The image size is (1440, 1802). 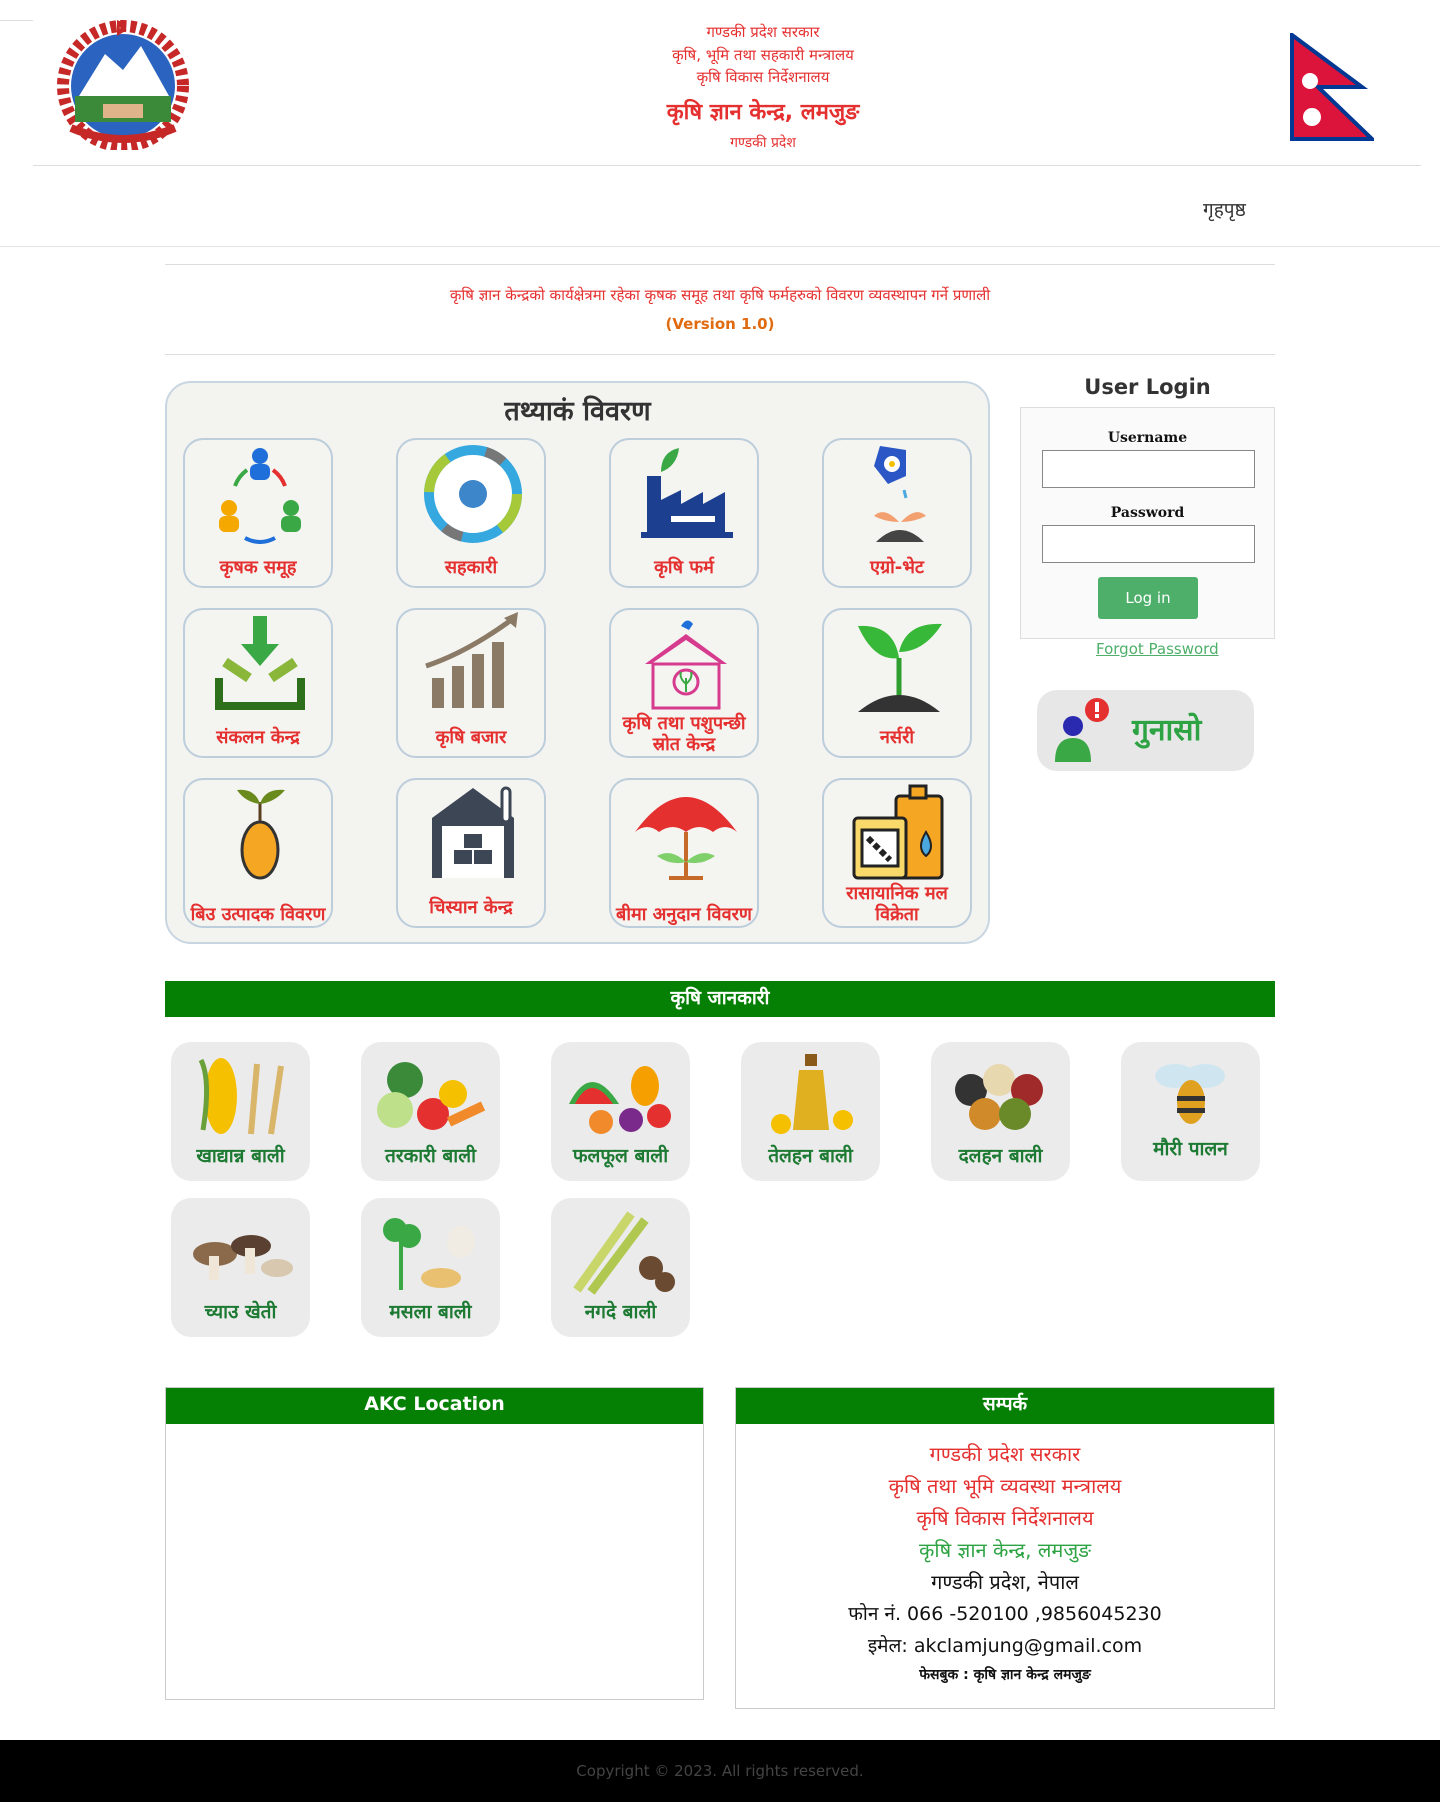 What do you see at coordinates (430, 1156) in the screenshot?
I see `crop-label: तरकारी बाली` at bounding box center [430, 1156].